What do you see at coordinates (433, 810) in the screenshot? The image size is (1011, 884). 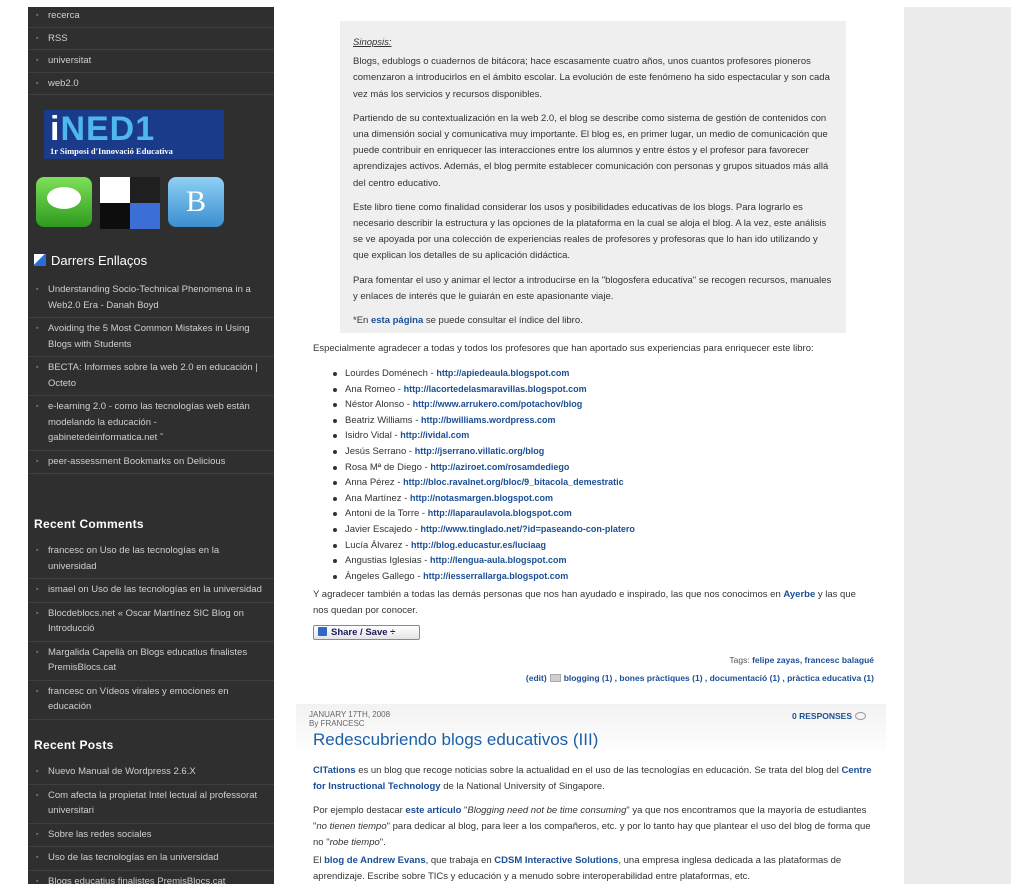 I see `article-link: este artículo` at bounding box center [433, 810].